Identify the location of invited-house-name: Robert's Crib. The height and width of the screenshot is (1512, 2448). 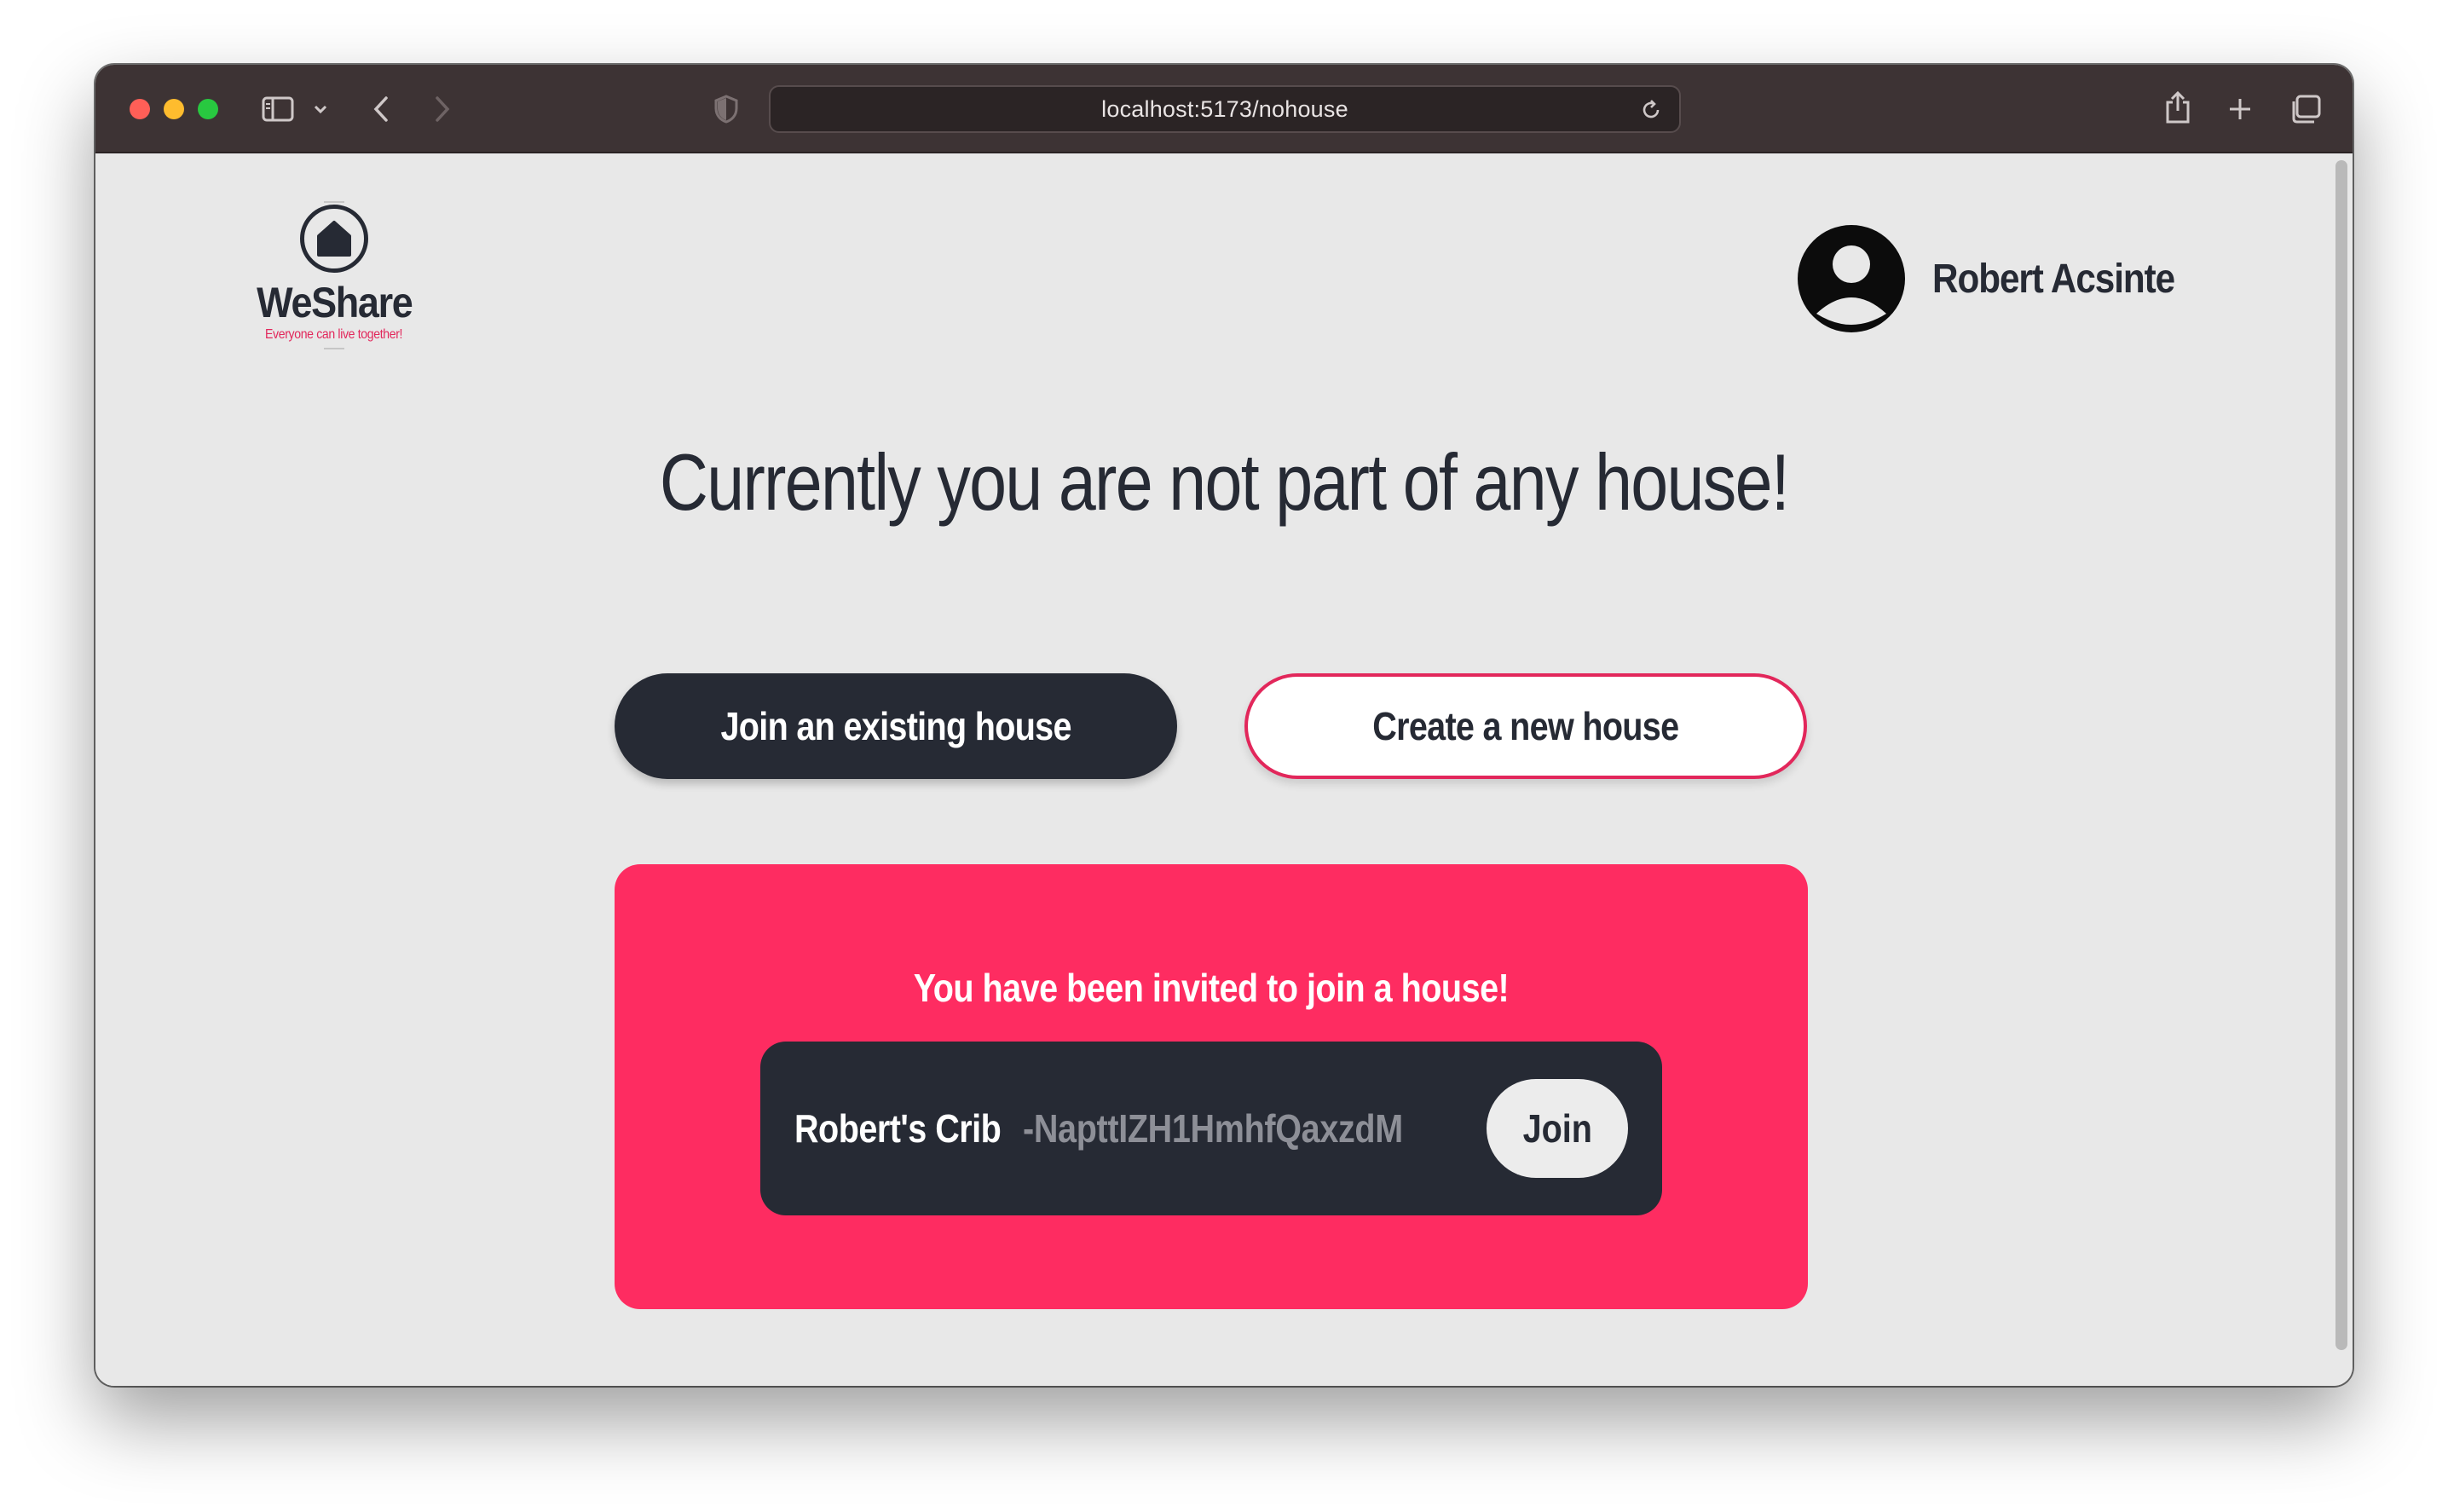
(898, 1128).